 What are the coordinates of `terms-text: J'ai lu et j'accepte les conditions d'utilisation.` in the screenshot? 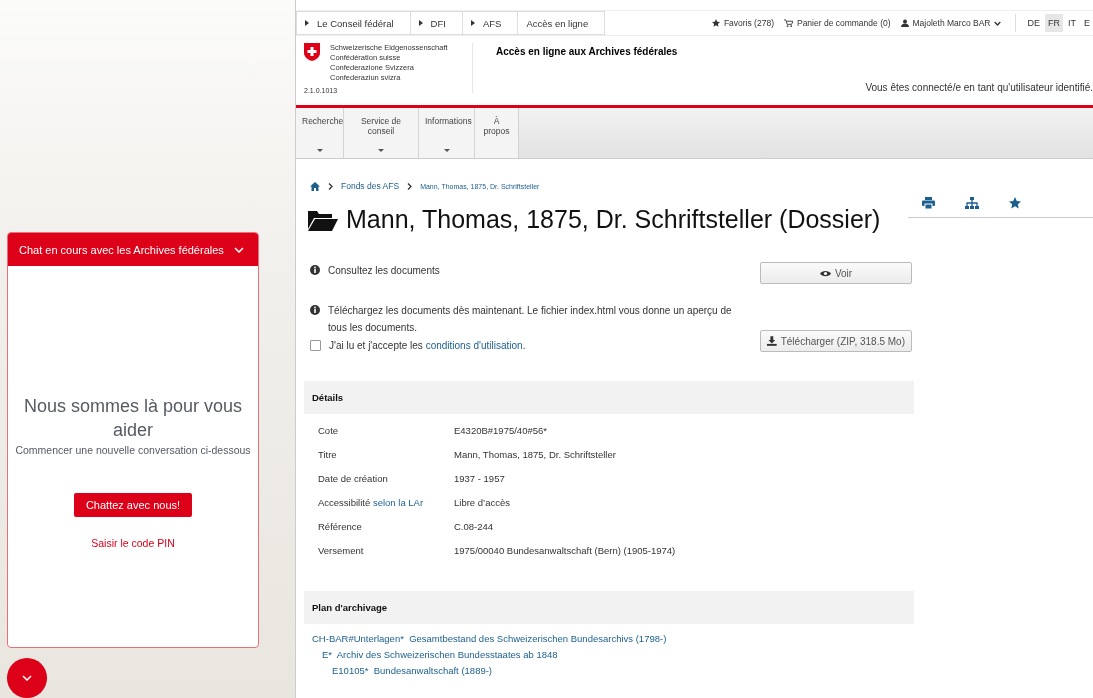 It's located at (427, 345).